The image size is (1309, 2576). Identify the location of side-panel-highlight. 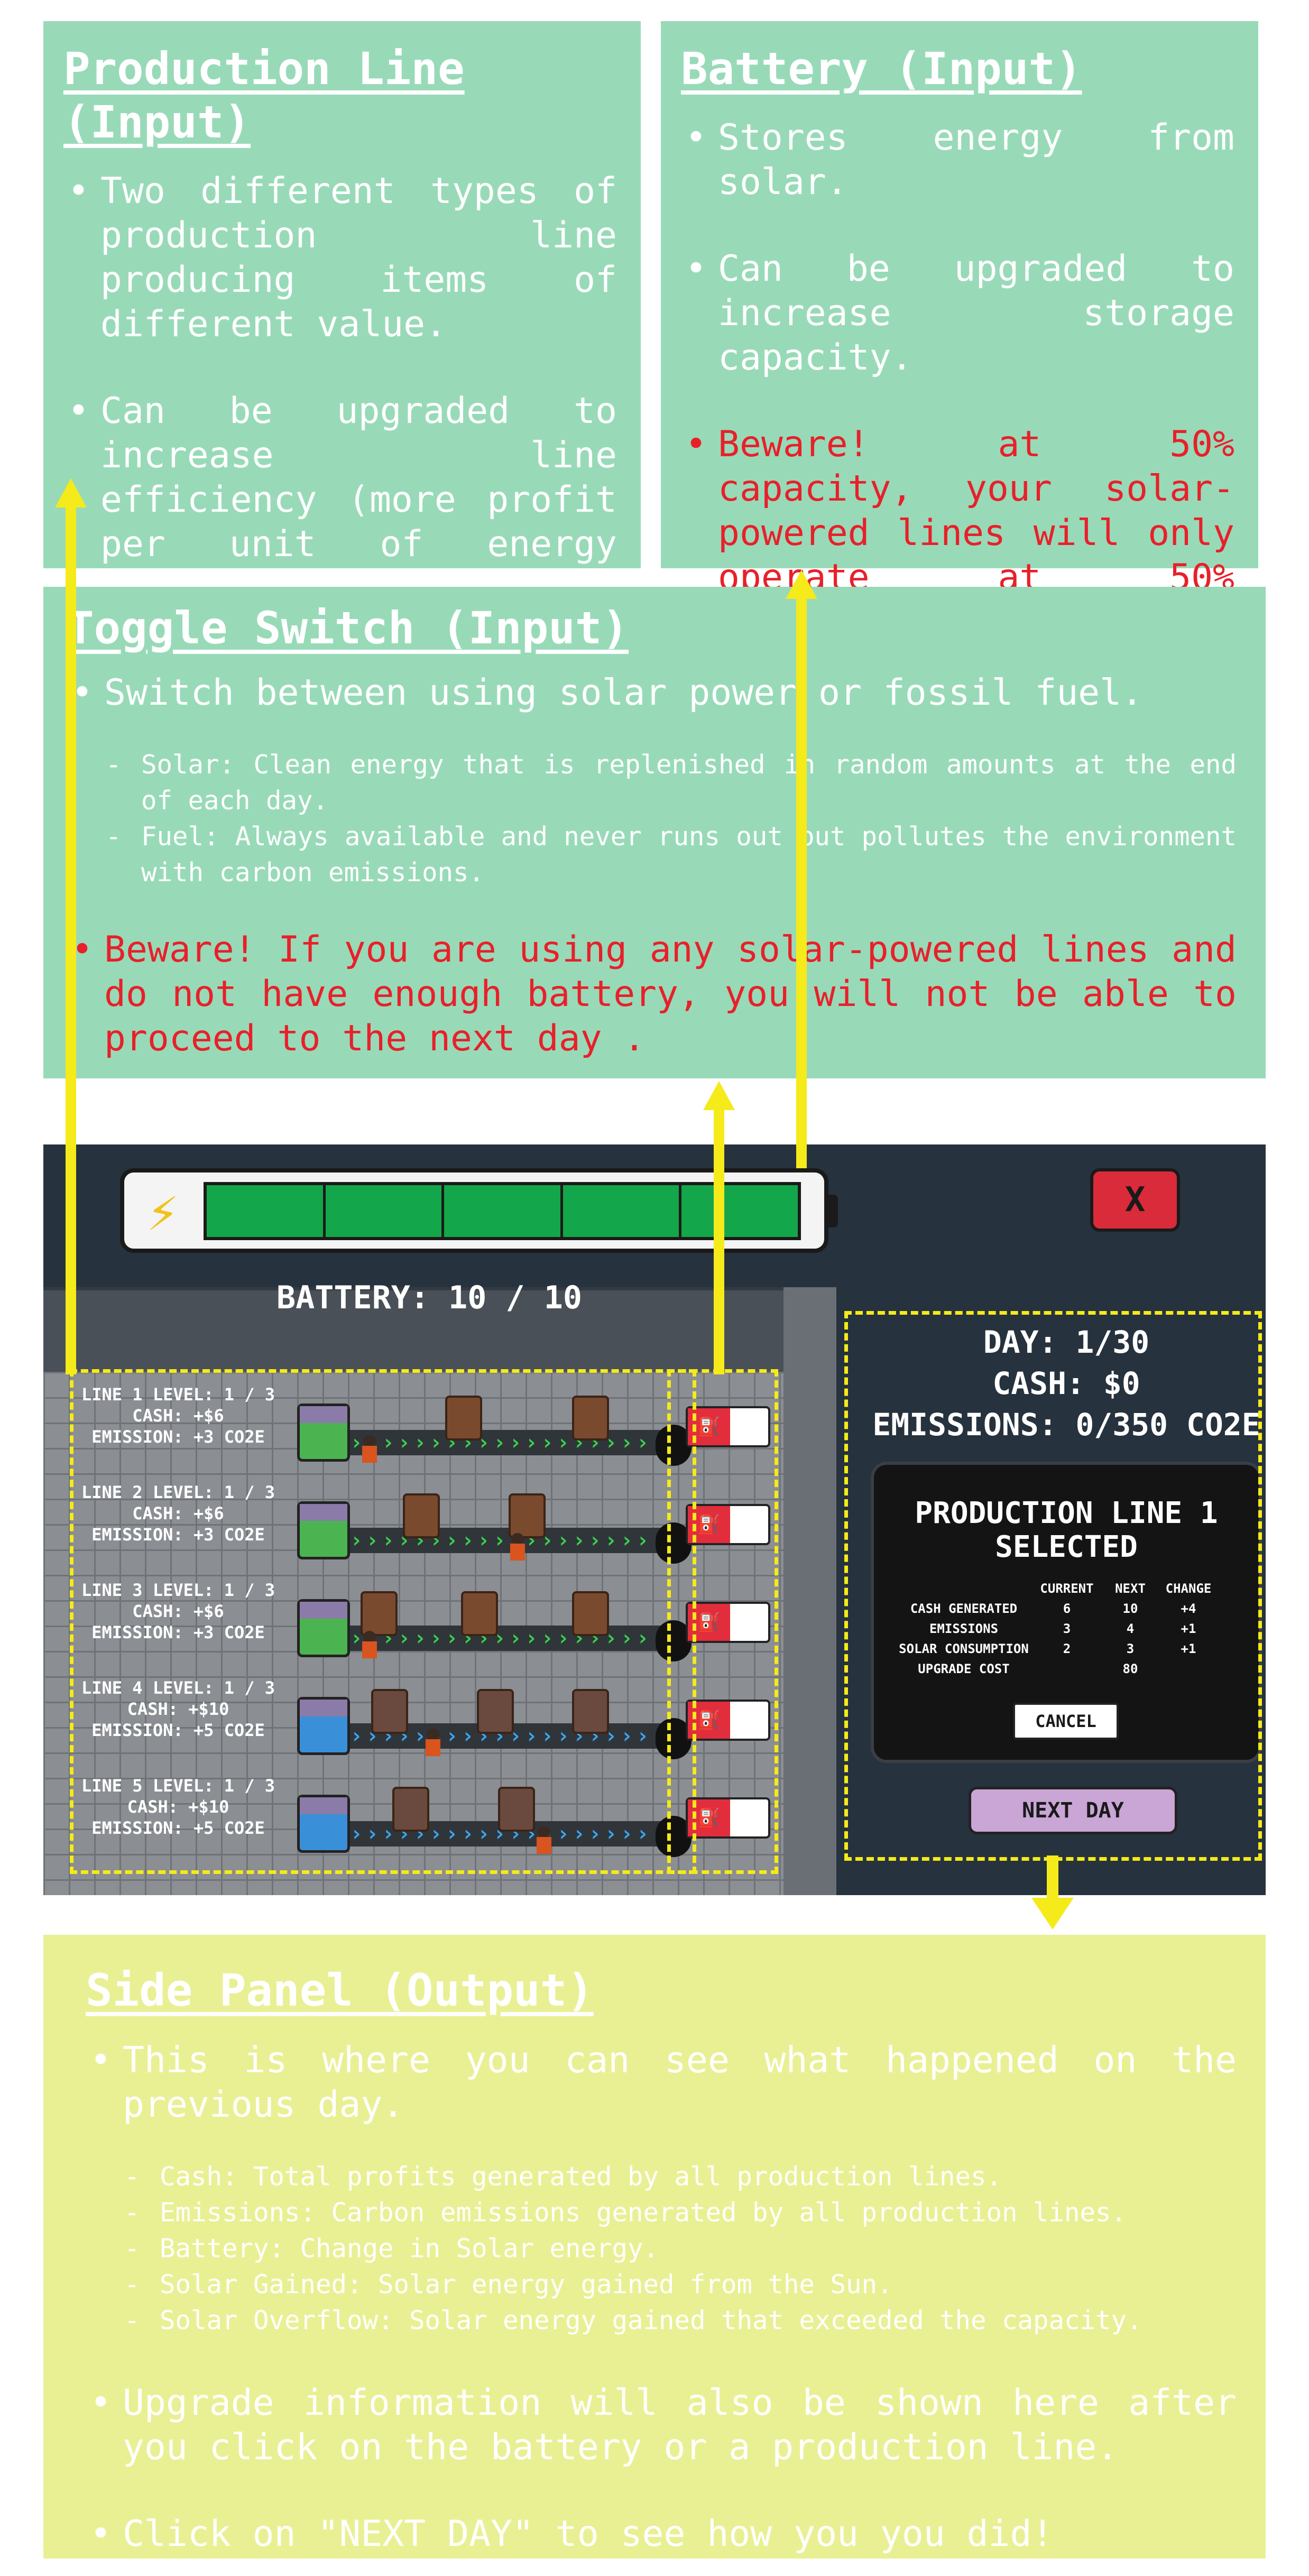
(1053, 1586).